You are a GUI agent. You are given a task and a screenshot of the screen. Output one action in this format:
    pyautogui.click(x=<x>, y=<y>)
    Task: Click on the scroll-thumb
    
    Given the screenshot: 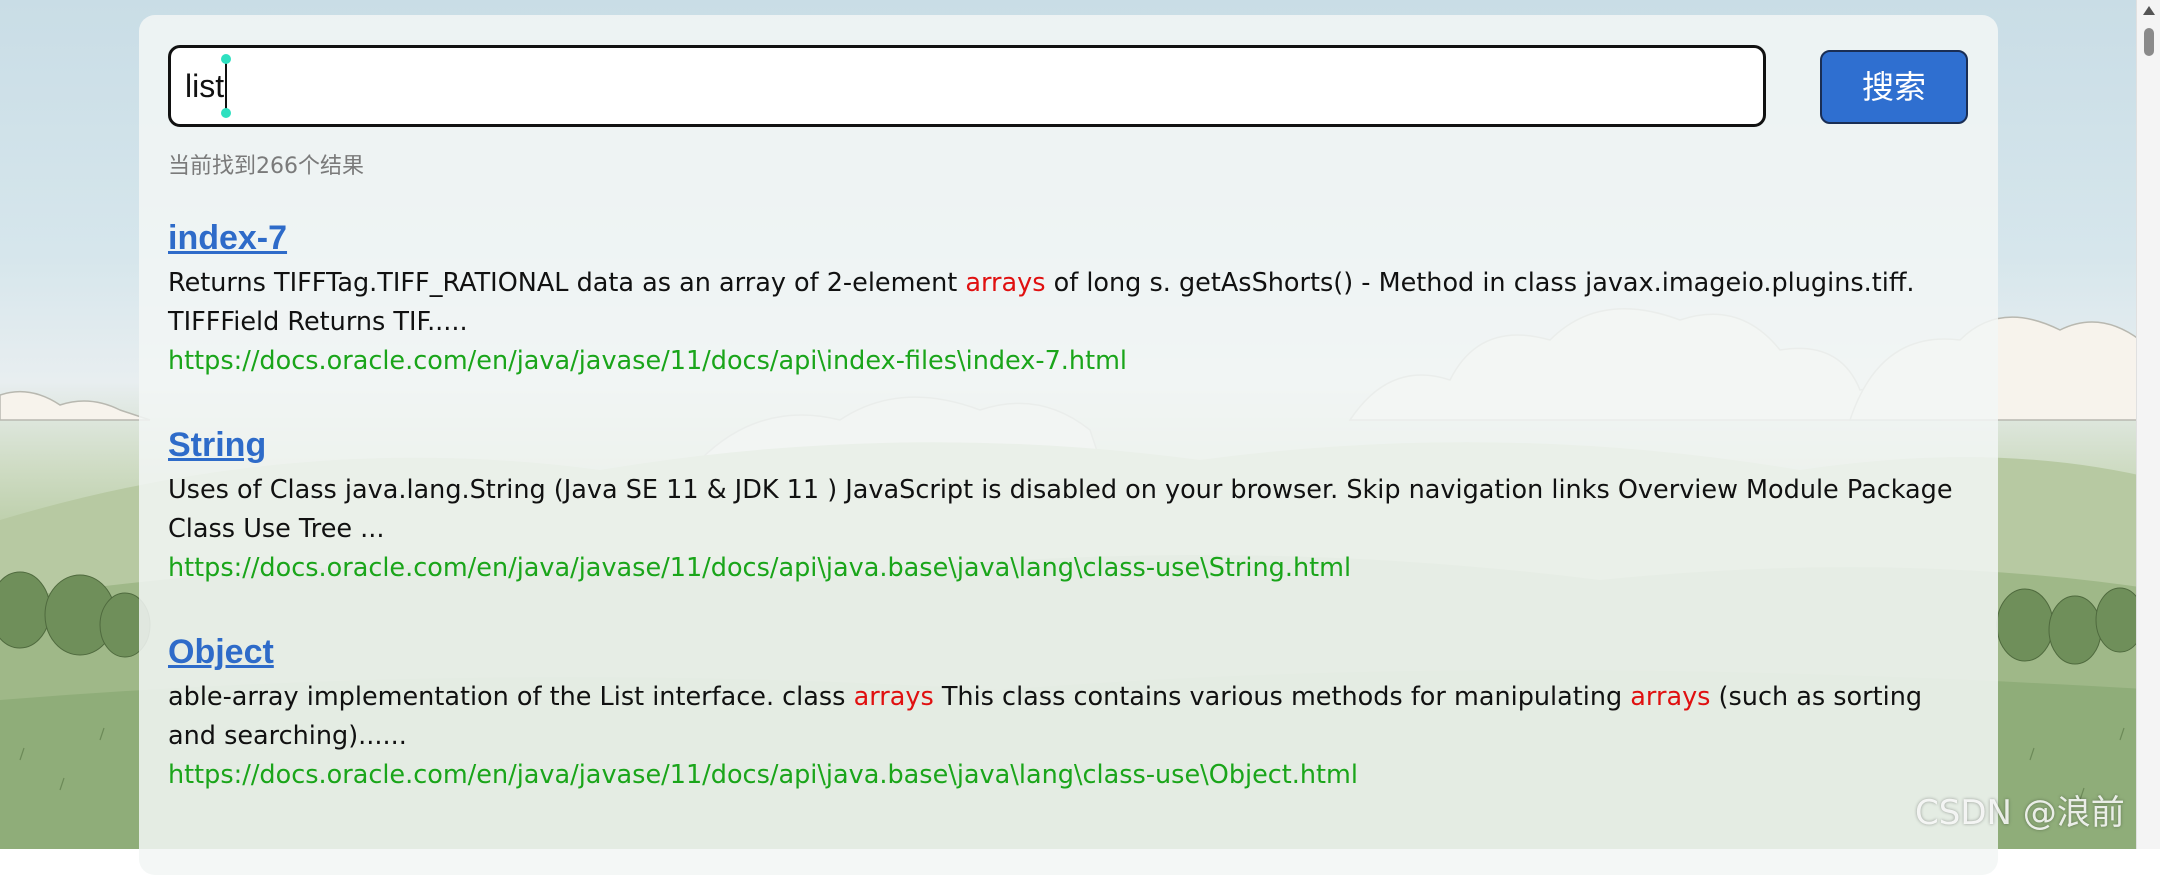 What is the action you would take?
    pyautogui.click(x=2149, y=42)
    